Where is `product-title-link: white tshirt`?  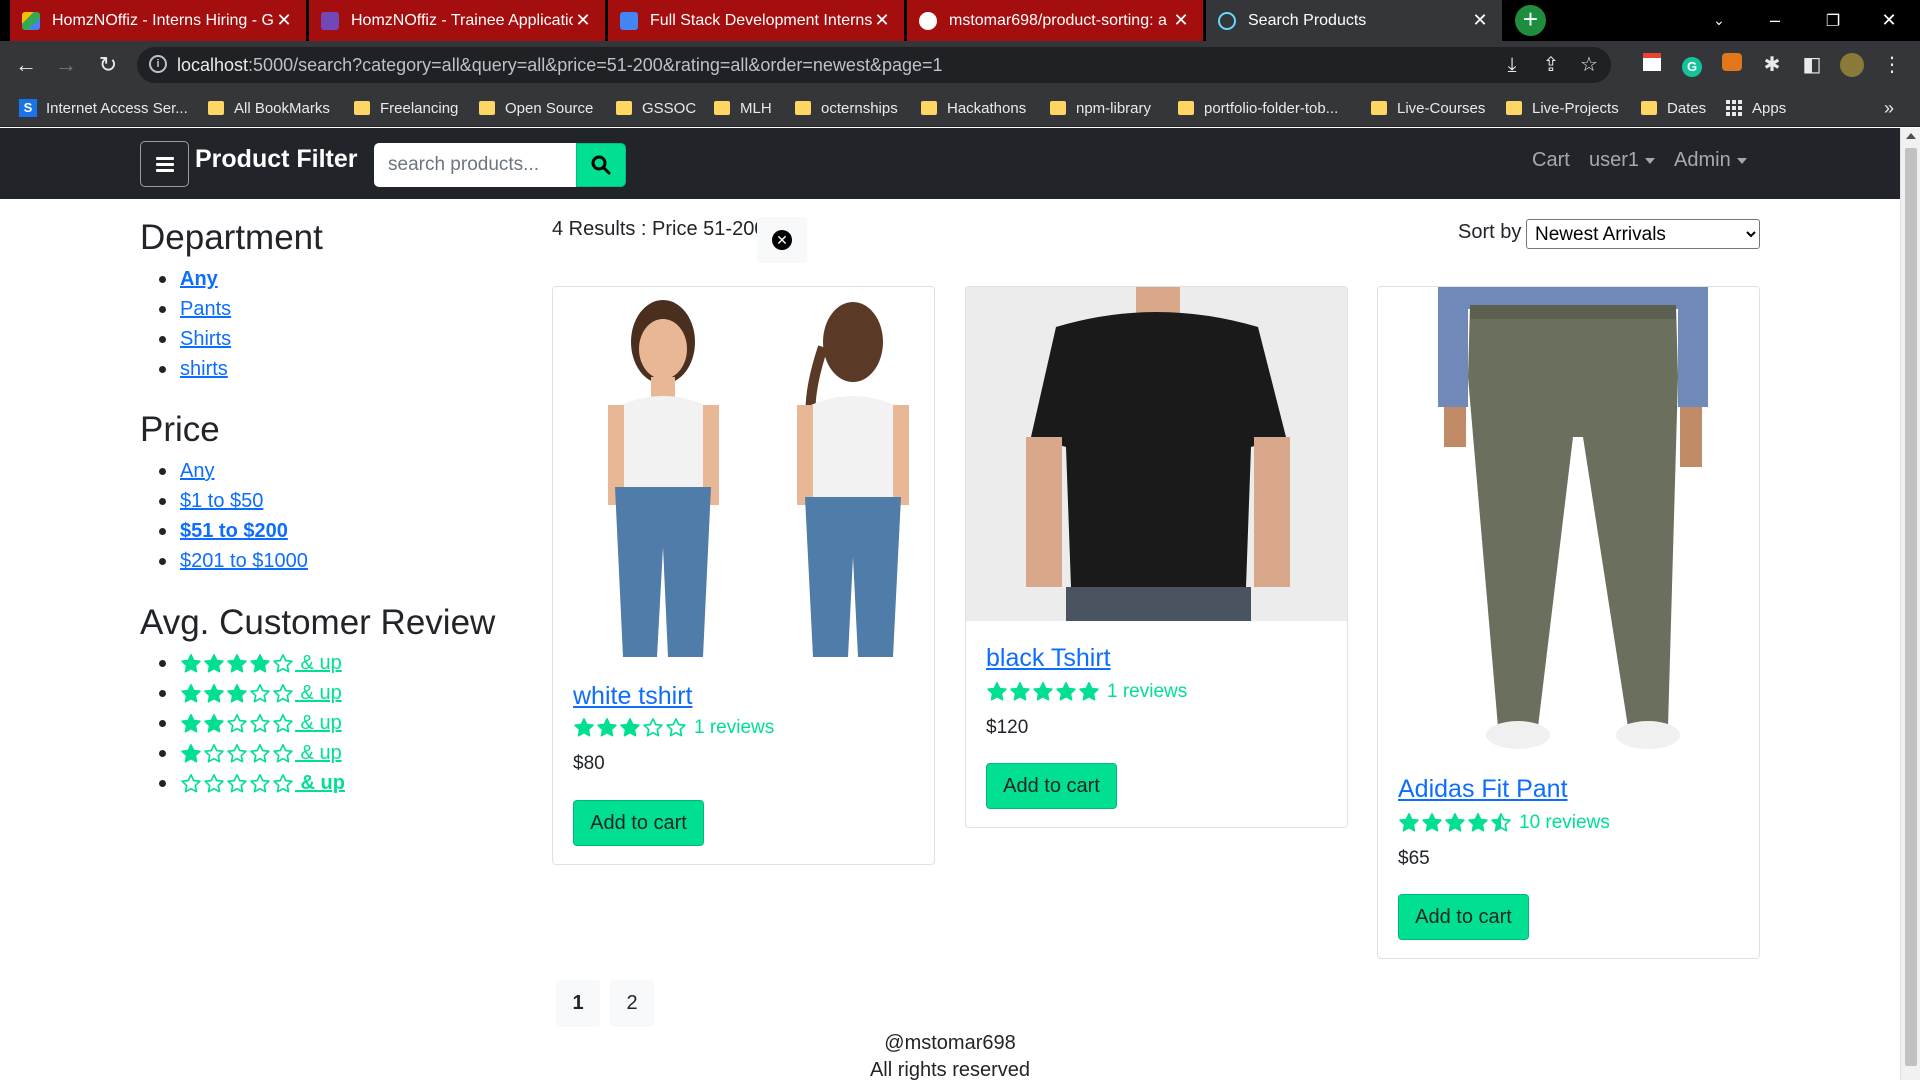
product-title-link: white tshirt is located at coordinates (632, 696).